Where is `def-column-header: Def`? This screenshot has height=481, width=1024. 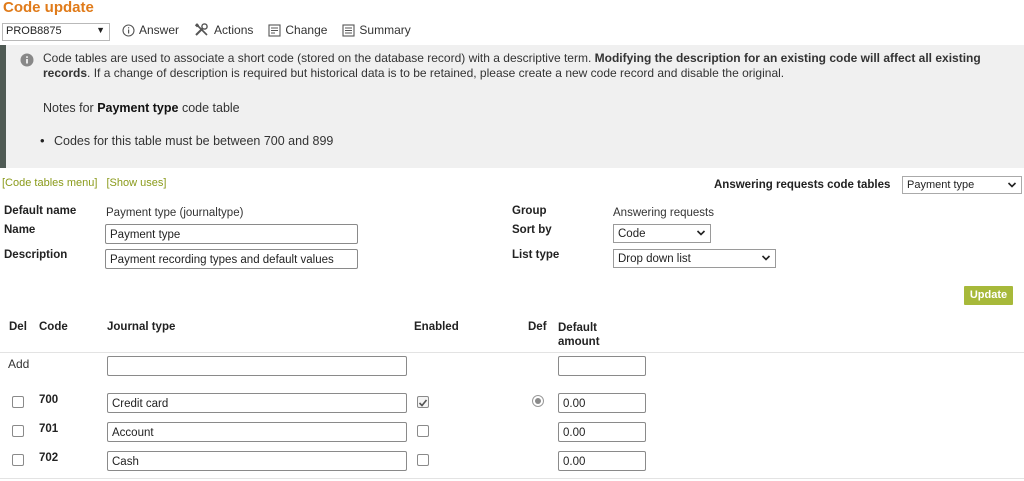
def-column-header: Def is located at coordinates (537, 327).